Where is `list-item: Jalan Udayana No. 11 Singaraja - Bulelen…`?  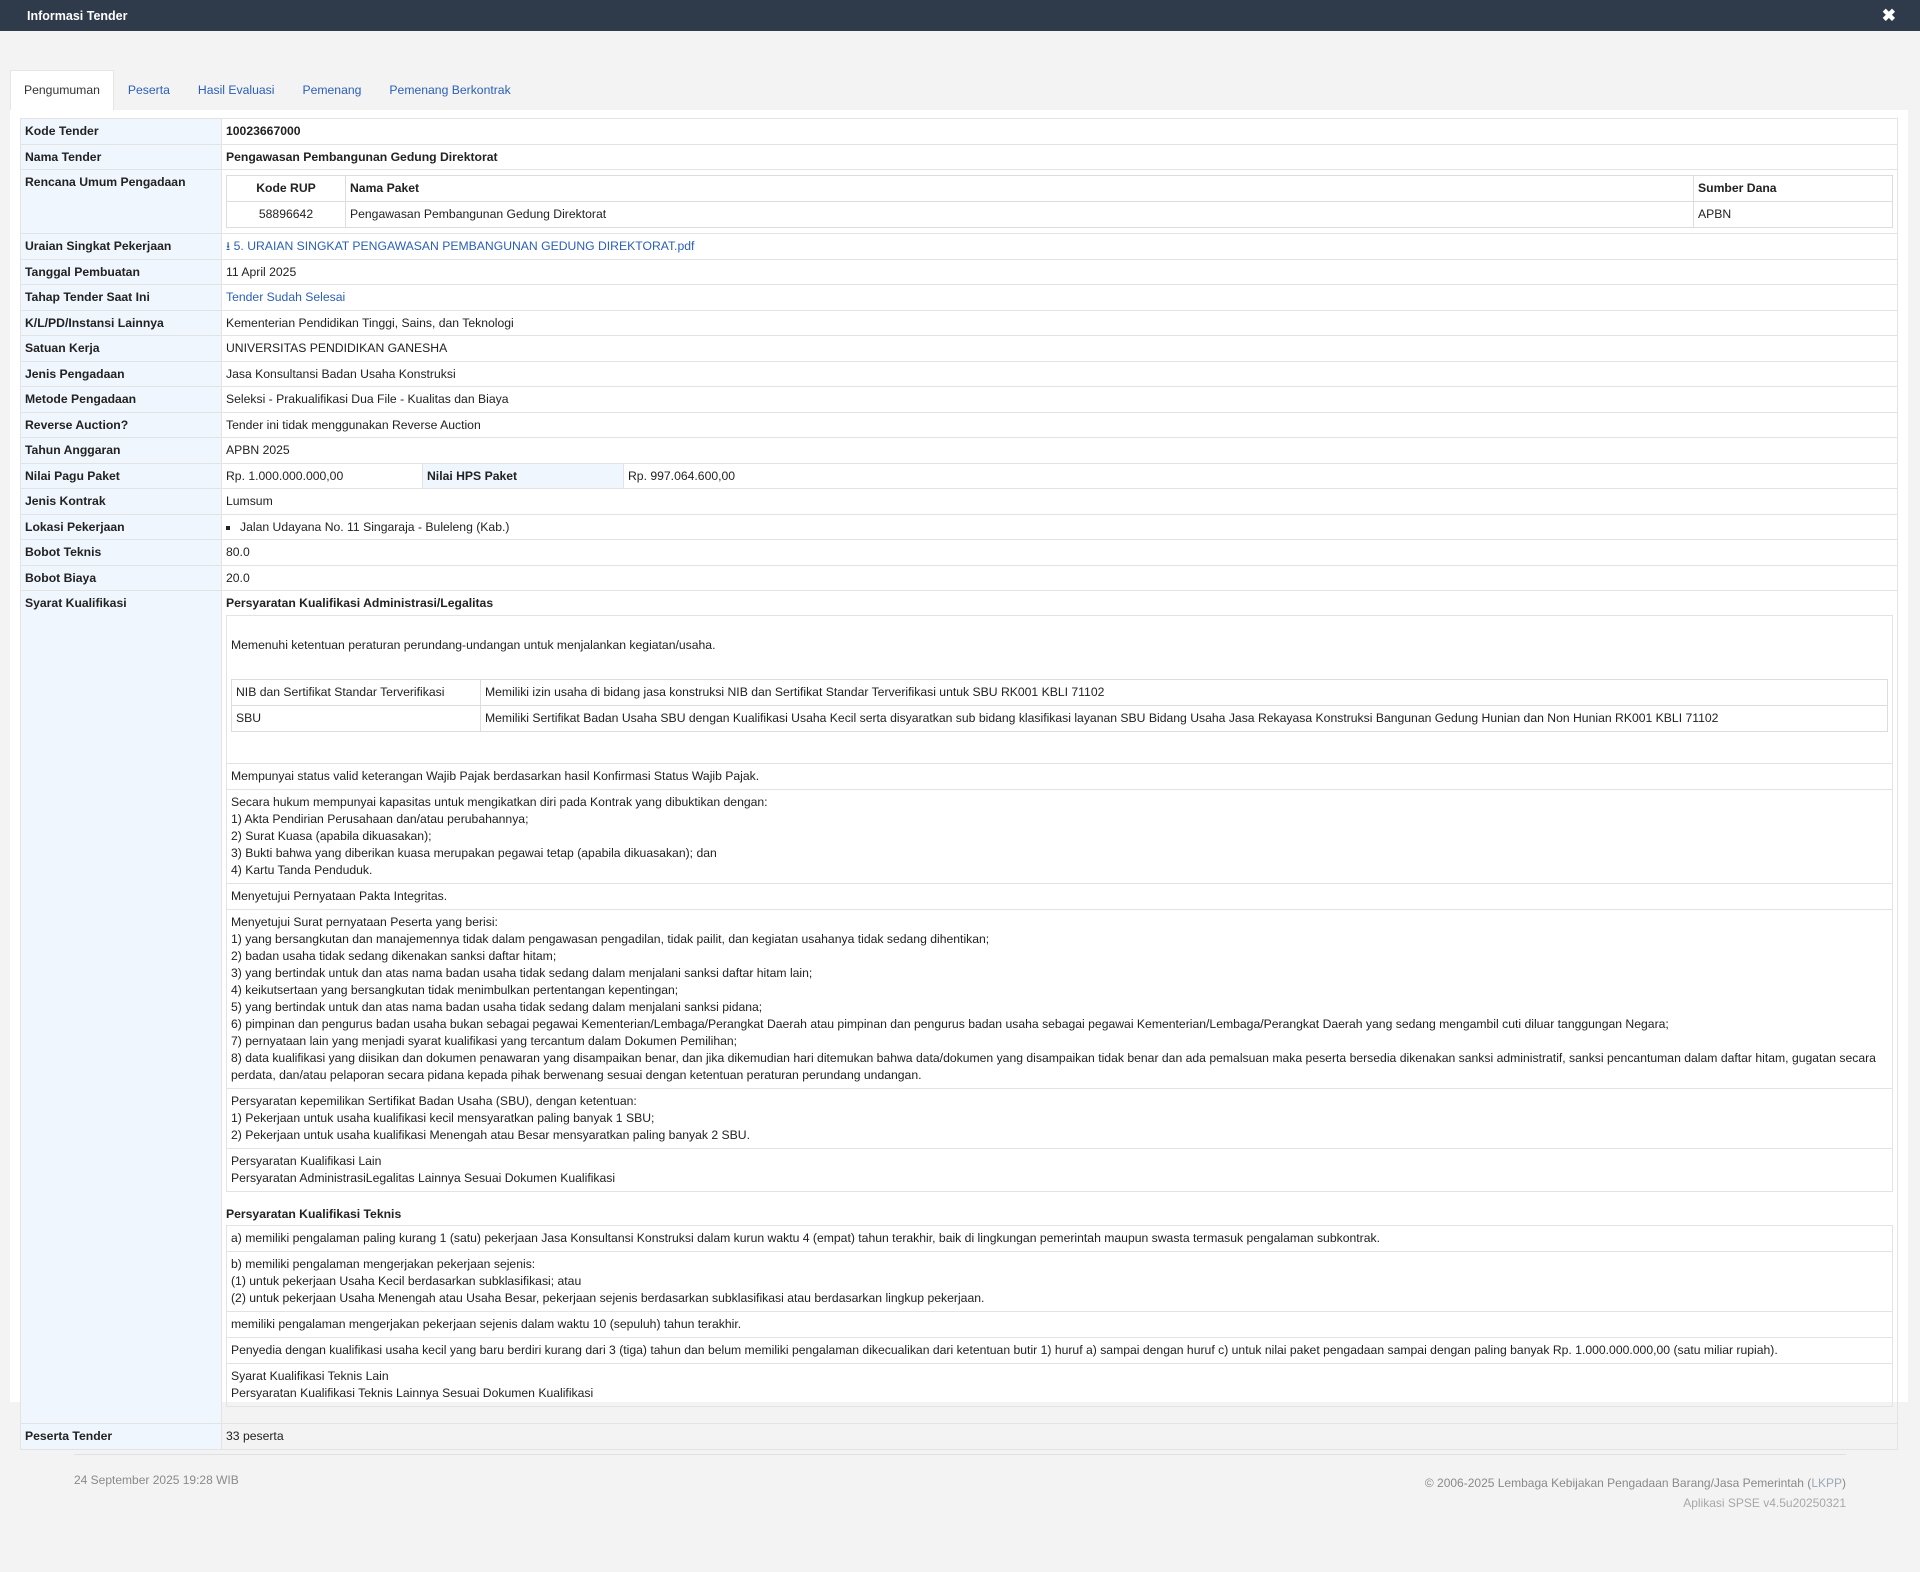 list-item: Jalan Udayana No. 11 Singaraja - Bulelen… is located at coordinates (1066, 527).